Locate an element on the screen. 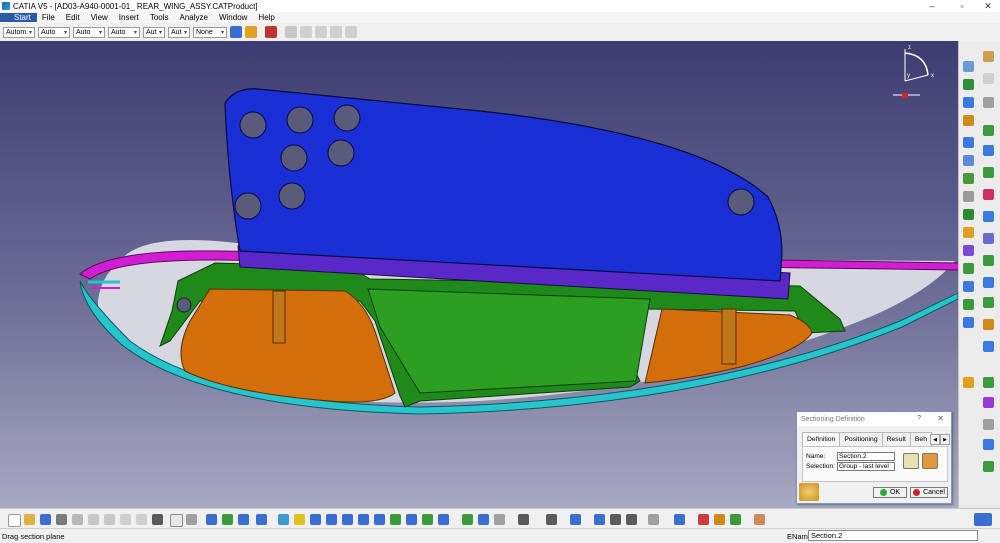 Image resolution: width=1000 pixels, height=543 pixels. search-icon is located at coordinates (483, 519).